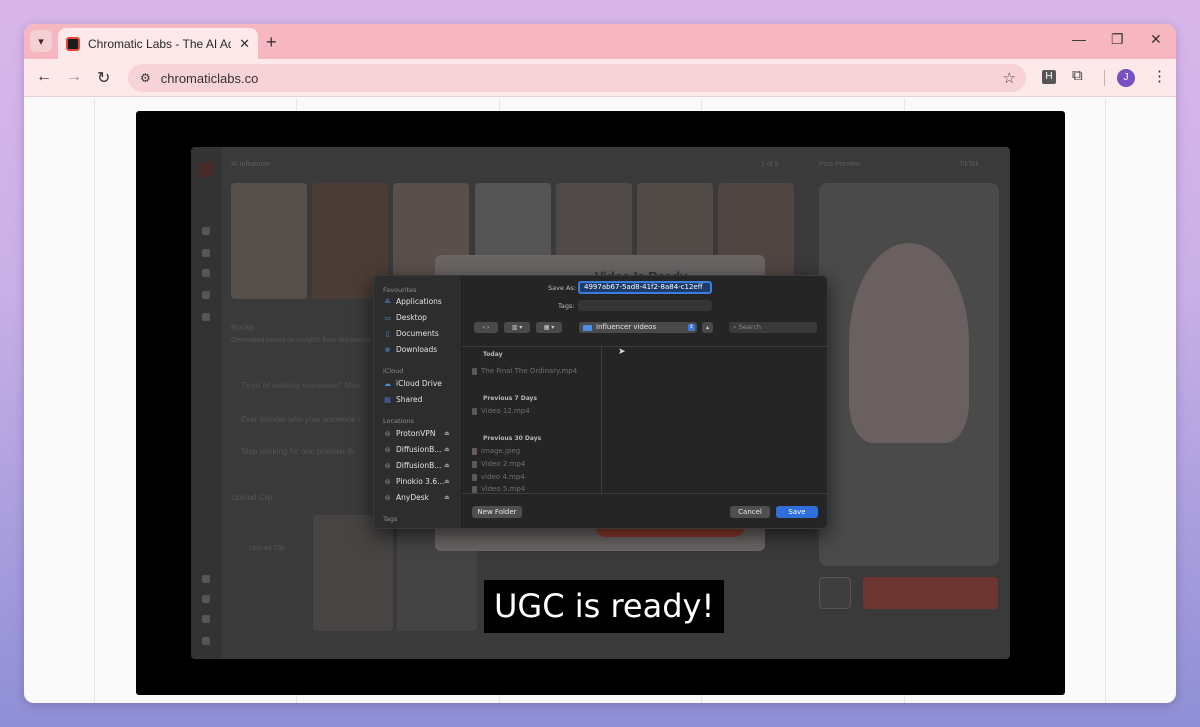 The image size is (1200, 727). What do you see at coordinates (145, 78) in the screenshot?
I see `site-settings-icon: ⚙` at bounding box center [145, 78].